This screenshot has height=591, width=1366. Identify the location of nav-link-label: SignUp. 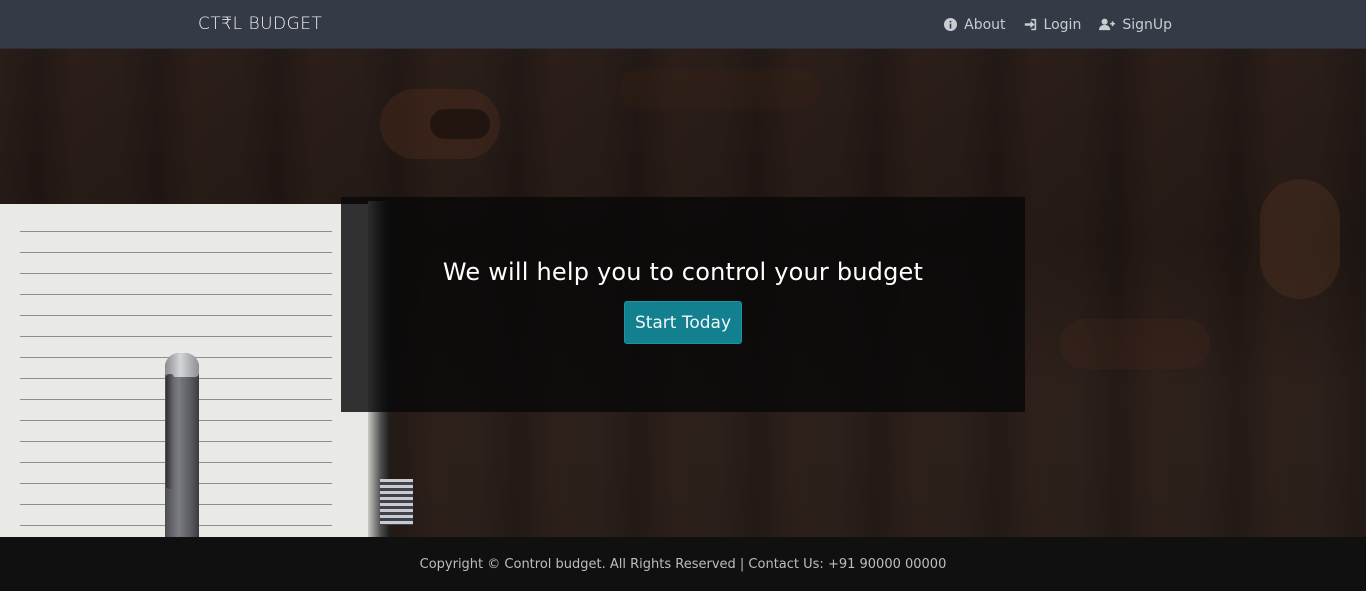
(1147, 24).